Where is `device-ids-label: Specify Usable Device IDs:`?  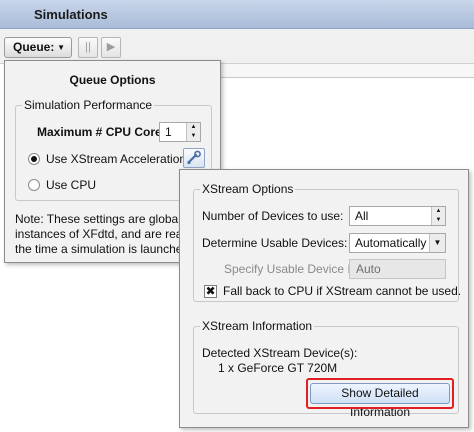 device-ids-label: Specify Usable Device IDs: is located at coordinates (296, 269).